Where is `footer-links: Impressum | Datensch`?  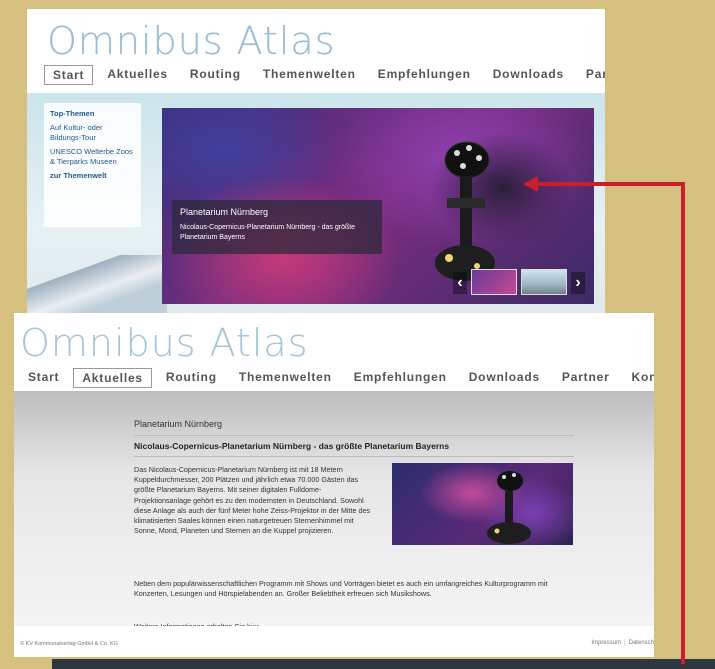
footer-links: Impressum | Datensch is located at coordinates (622, 643).